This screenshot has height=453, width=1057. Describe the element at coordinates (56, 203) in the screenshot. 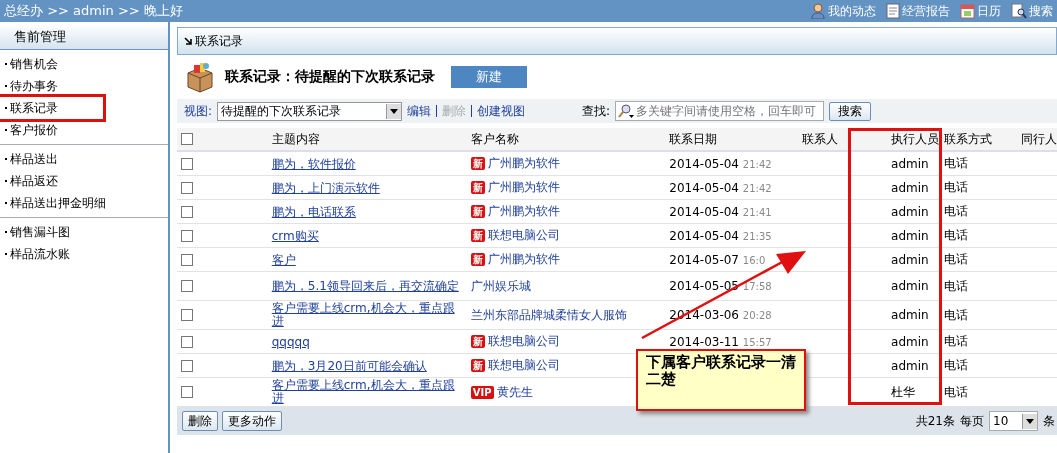

I see `sidebar-item: 样品送出押金明细` at that location.